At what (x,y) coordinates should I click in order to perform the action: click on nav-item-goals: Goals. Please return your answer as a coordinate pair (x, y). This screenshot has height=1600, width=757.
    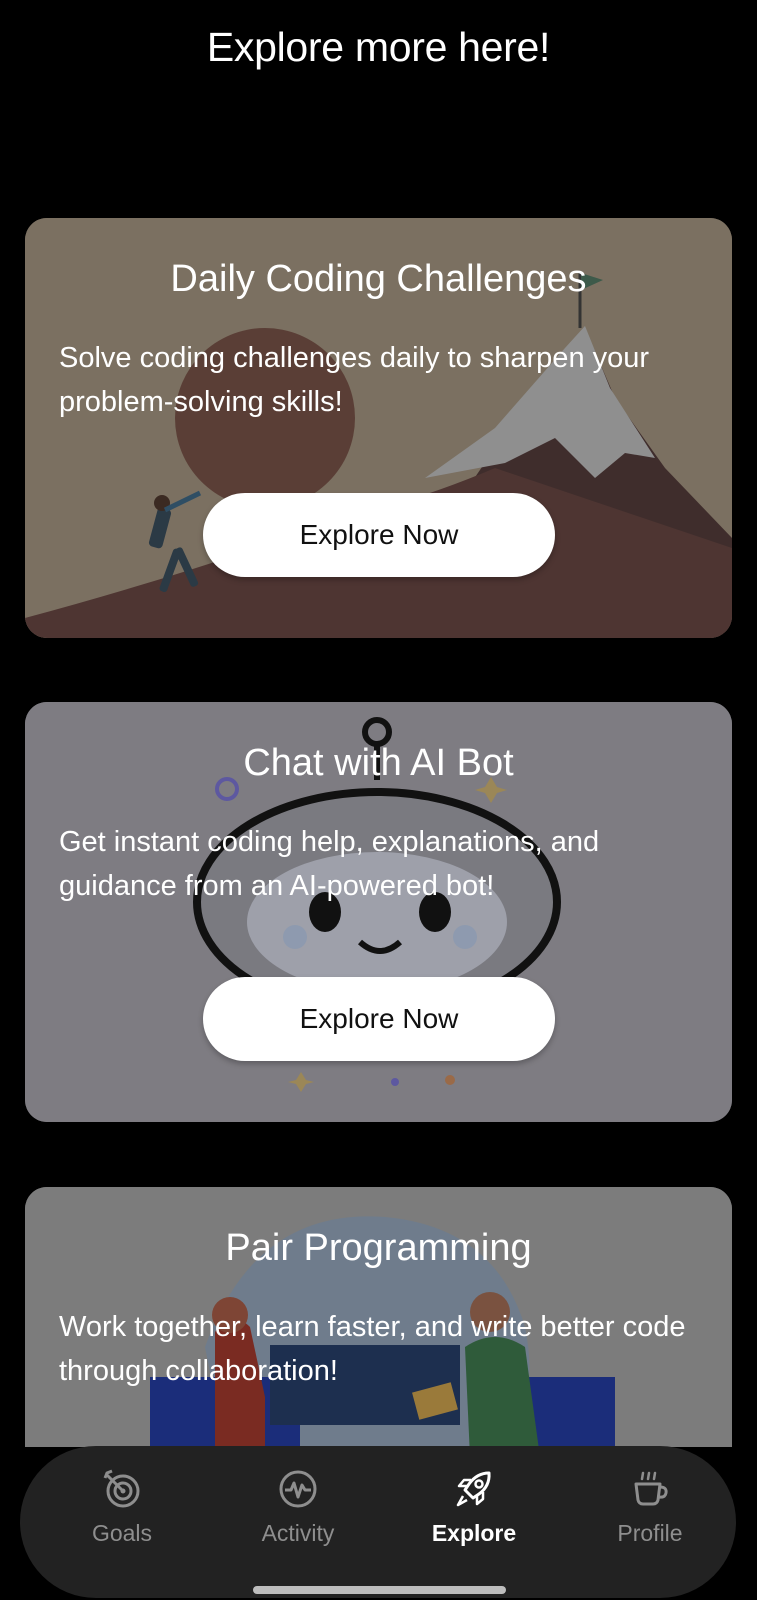
    Looking at the image, I should click on (122, 1513).